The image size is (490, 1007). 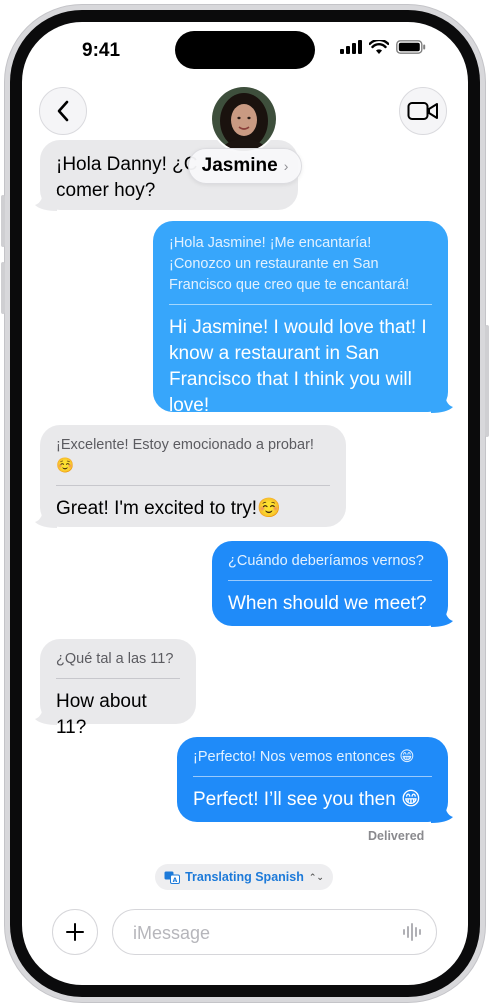 What do you see at coordinates (304, 757) in the screenshot?
I see `message-original: ¡Perfecto! Nos vemos entonces 😁` at bounding box center [304, 757].